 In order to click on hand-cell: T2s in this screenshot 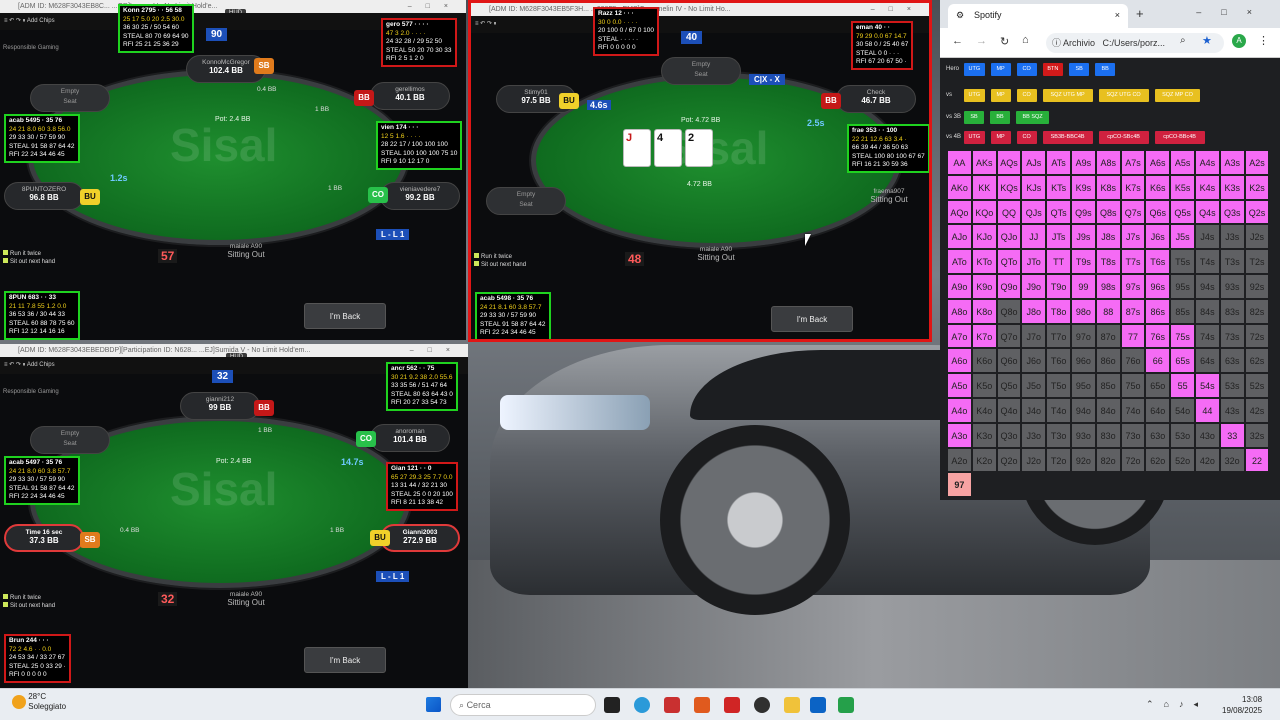, I will do `click(1257, 261)`.